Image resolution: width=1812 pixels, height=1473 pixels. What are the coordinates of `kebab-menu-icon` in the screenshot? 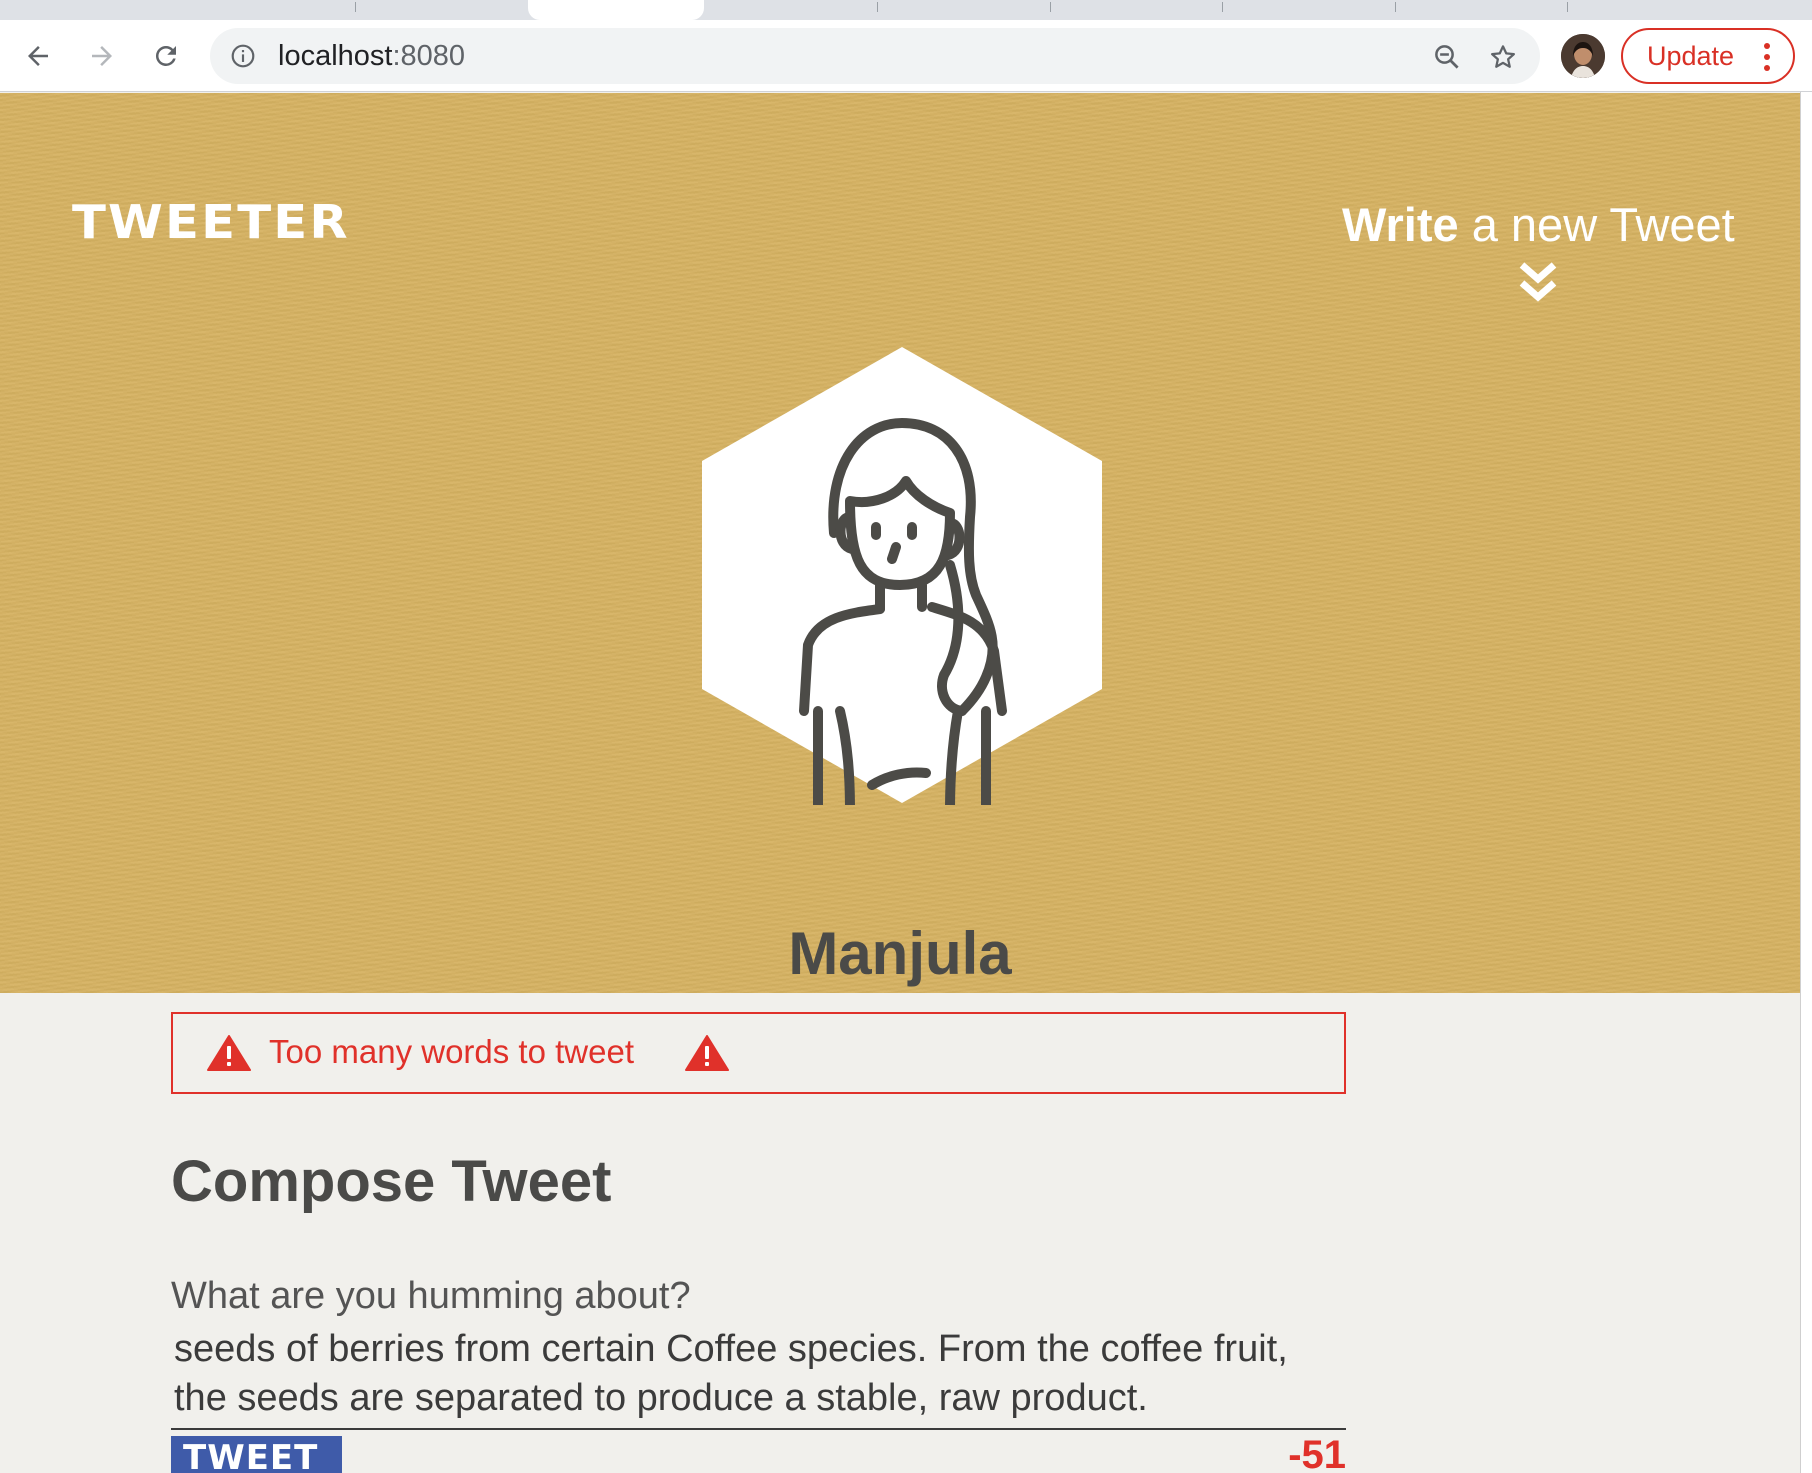 It's located at (1767, 57).